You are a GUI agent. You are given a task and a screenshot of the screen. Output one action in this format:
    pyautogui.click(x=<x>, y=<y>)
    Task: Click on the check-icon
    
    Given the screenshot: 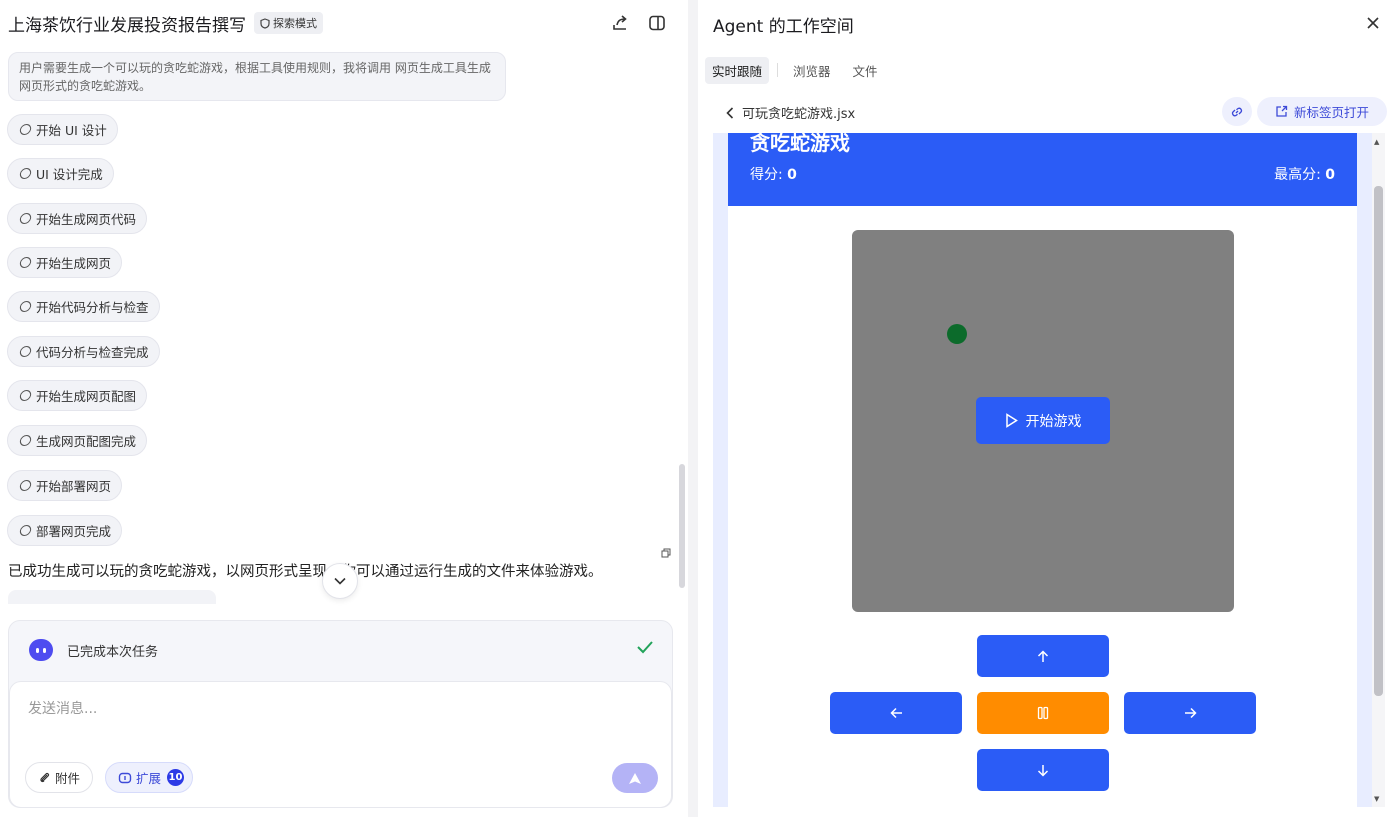 What is the action you would take?
    pyautogui.click(x=645, y=648)
    